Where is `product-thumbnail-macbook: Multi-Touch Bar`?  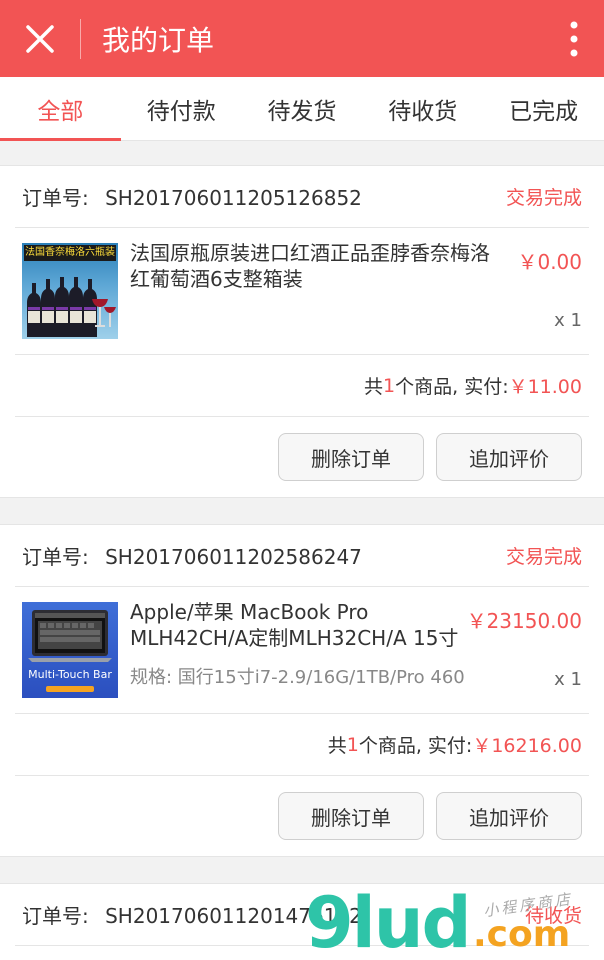
product-thumbnail-macbook: Multi-Touch Bar is located at coordinates (70, 650).